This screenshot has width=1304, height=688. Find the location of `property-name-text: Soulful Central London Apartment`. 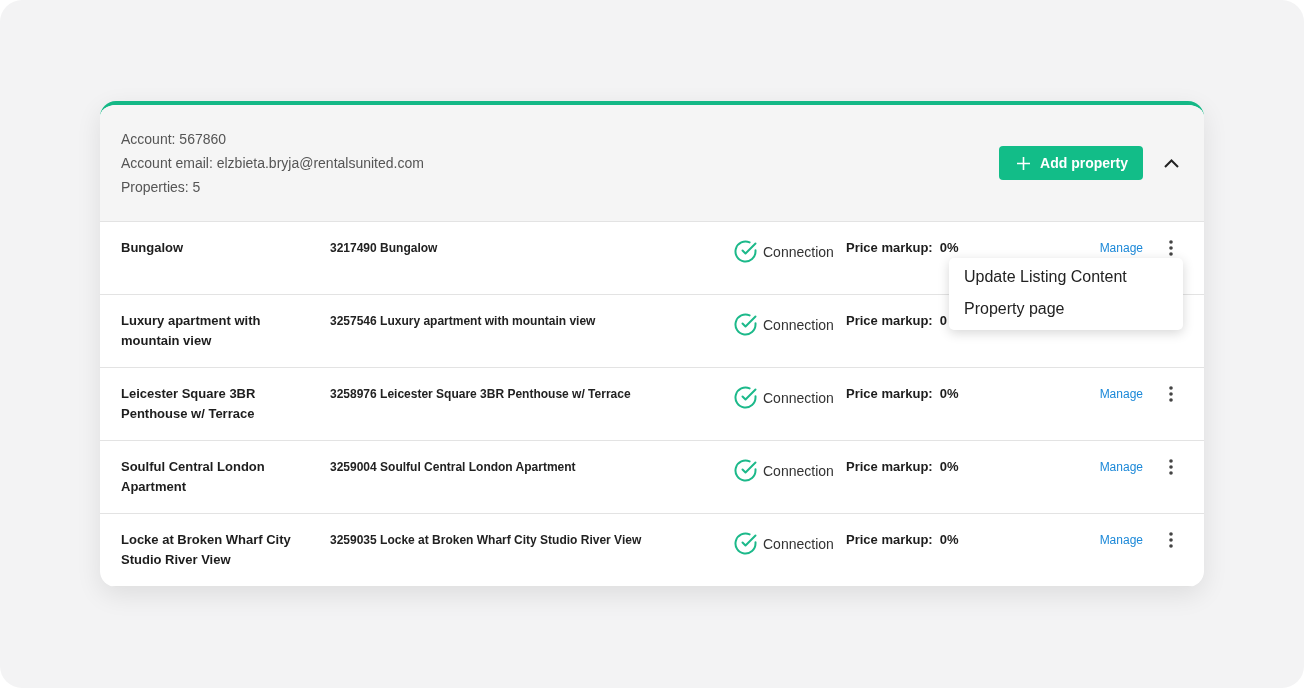

property-name-text: Soulful Central London Apartment is located at coordinates (193, 477).